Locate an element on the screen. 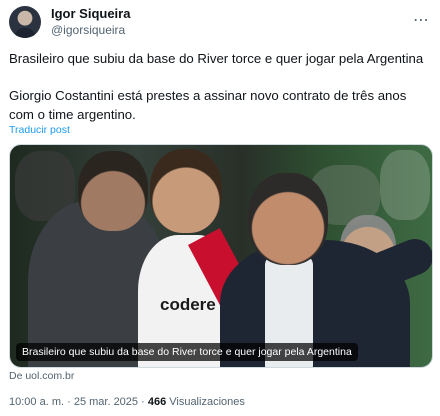 The image size is (440, 416). views-label: Visualizaciones is located at coordinates (205, 402).